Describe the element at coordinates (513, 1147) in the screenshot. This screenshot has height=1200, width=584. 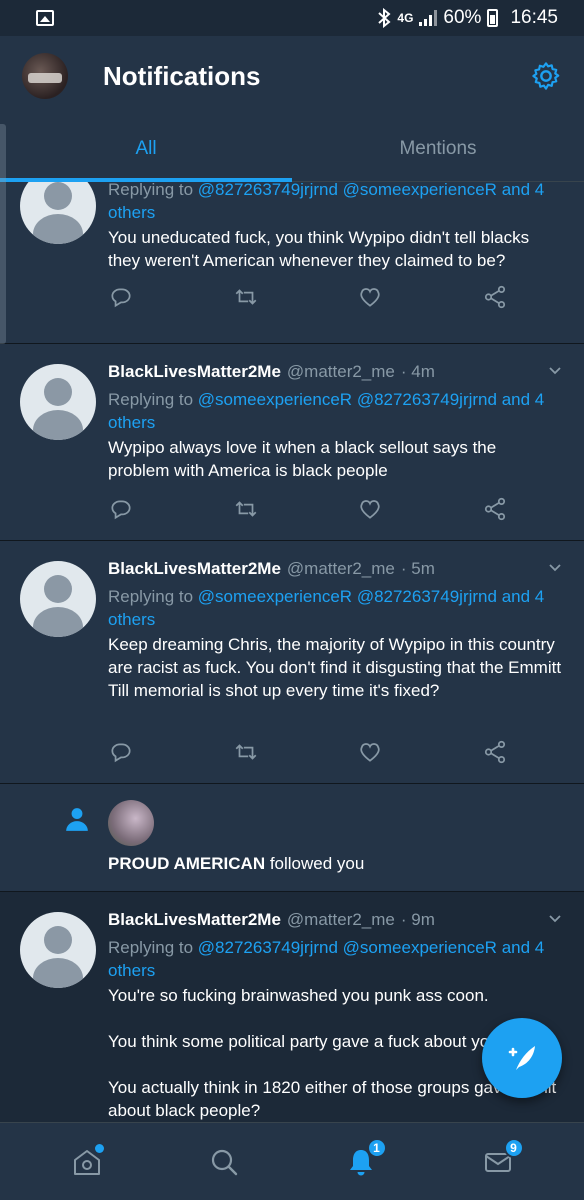
I see `messages-badge: 9` at that location.